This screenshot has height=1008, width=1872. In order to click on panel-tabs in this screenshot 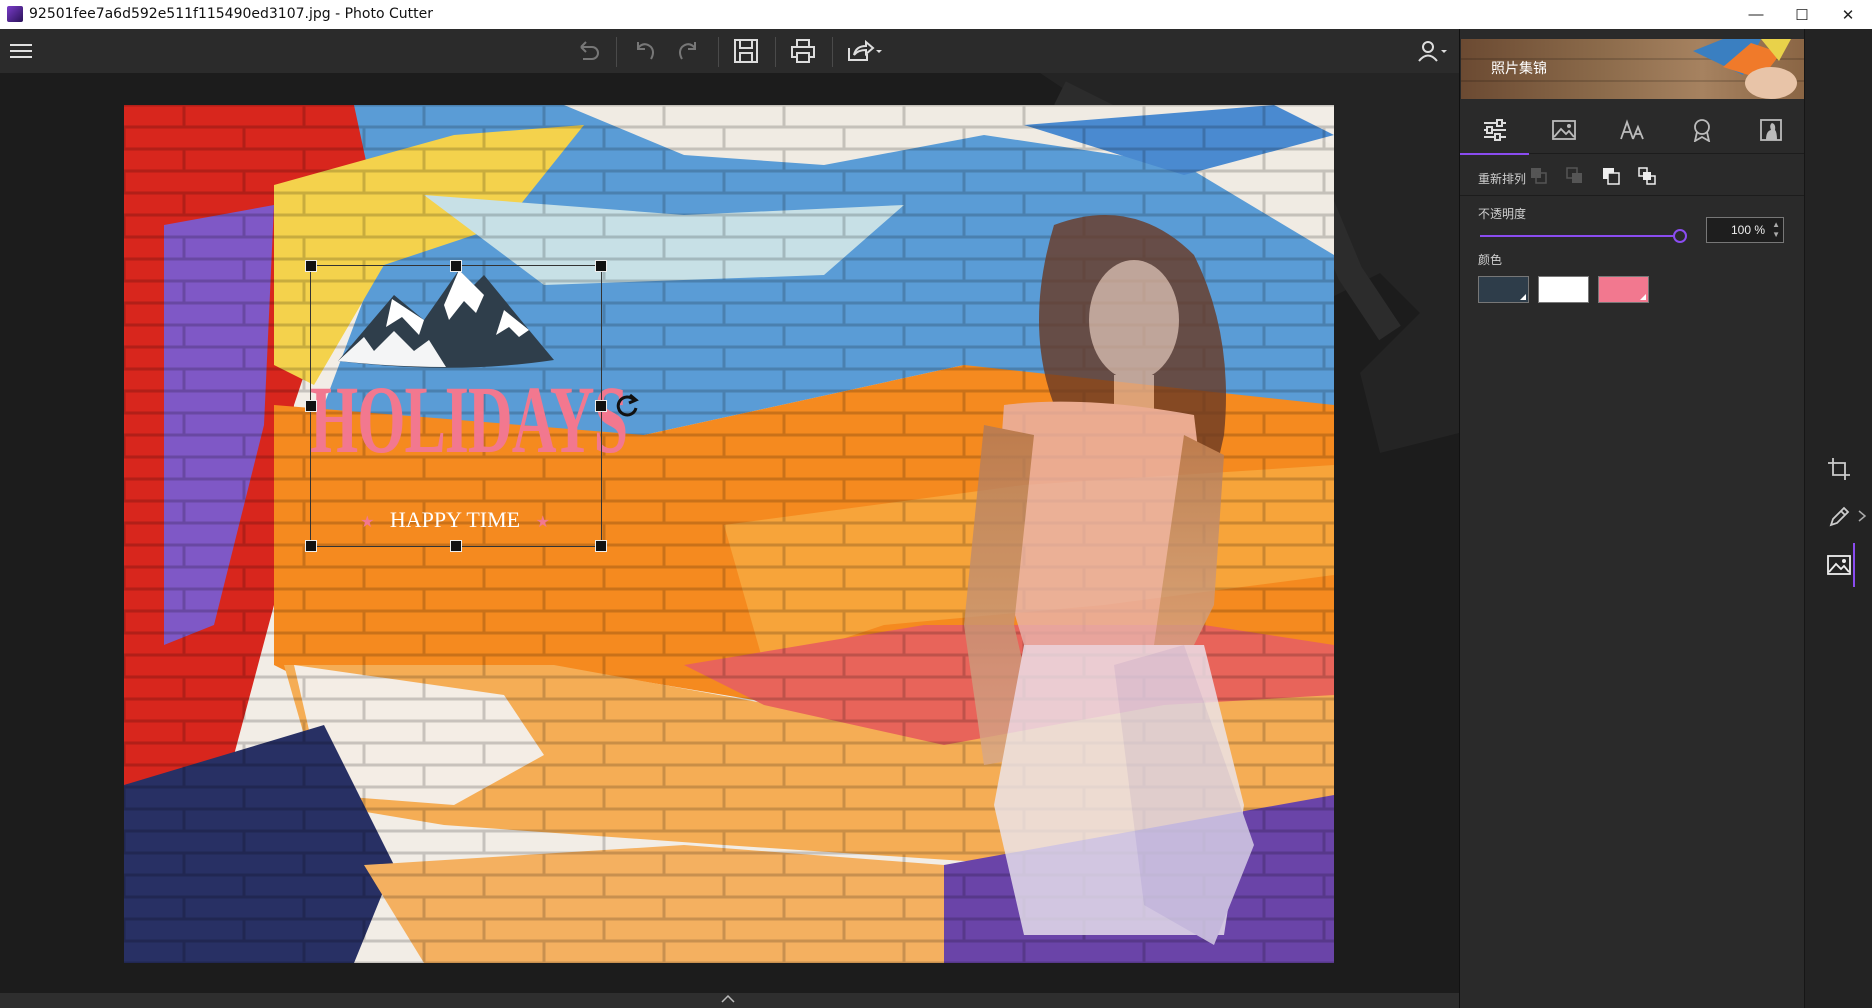, I will do `click(1632, 131)`.